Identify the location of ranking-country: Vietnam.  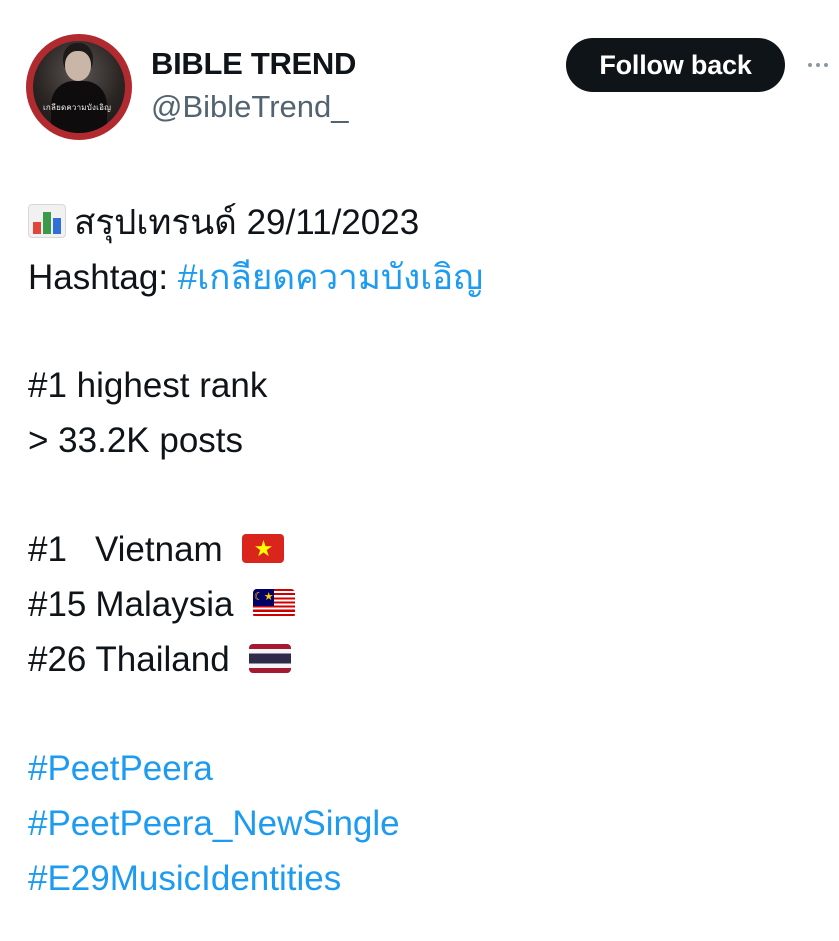
(158, 549).